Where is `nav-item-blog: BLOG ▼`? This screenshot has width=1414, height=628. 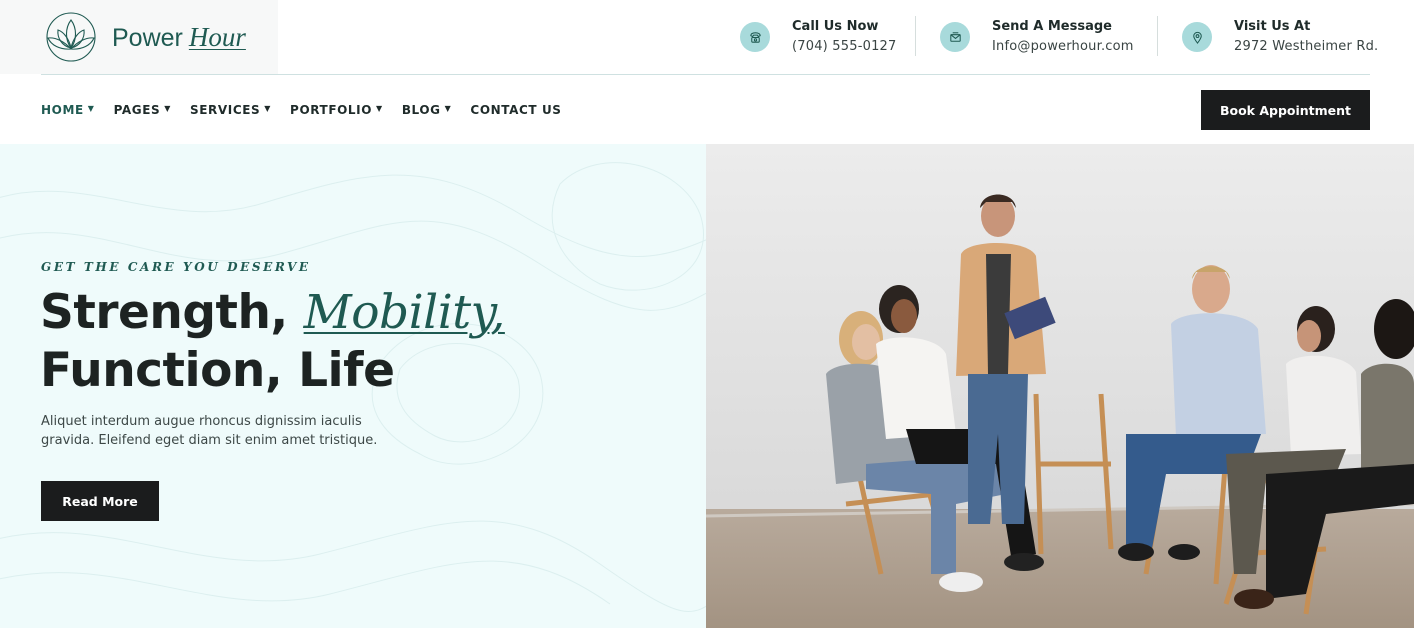 nav-item-blog: BLOG ▼ is located at coordinates (427, 110).